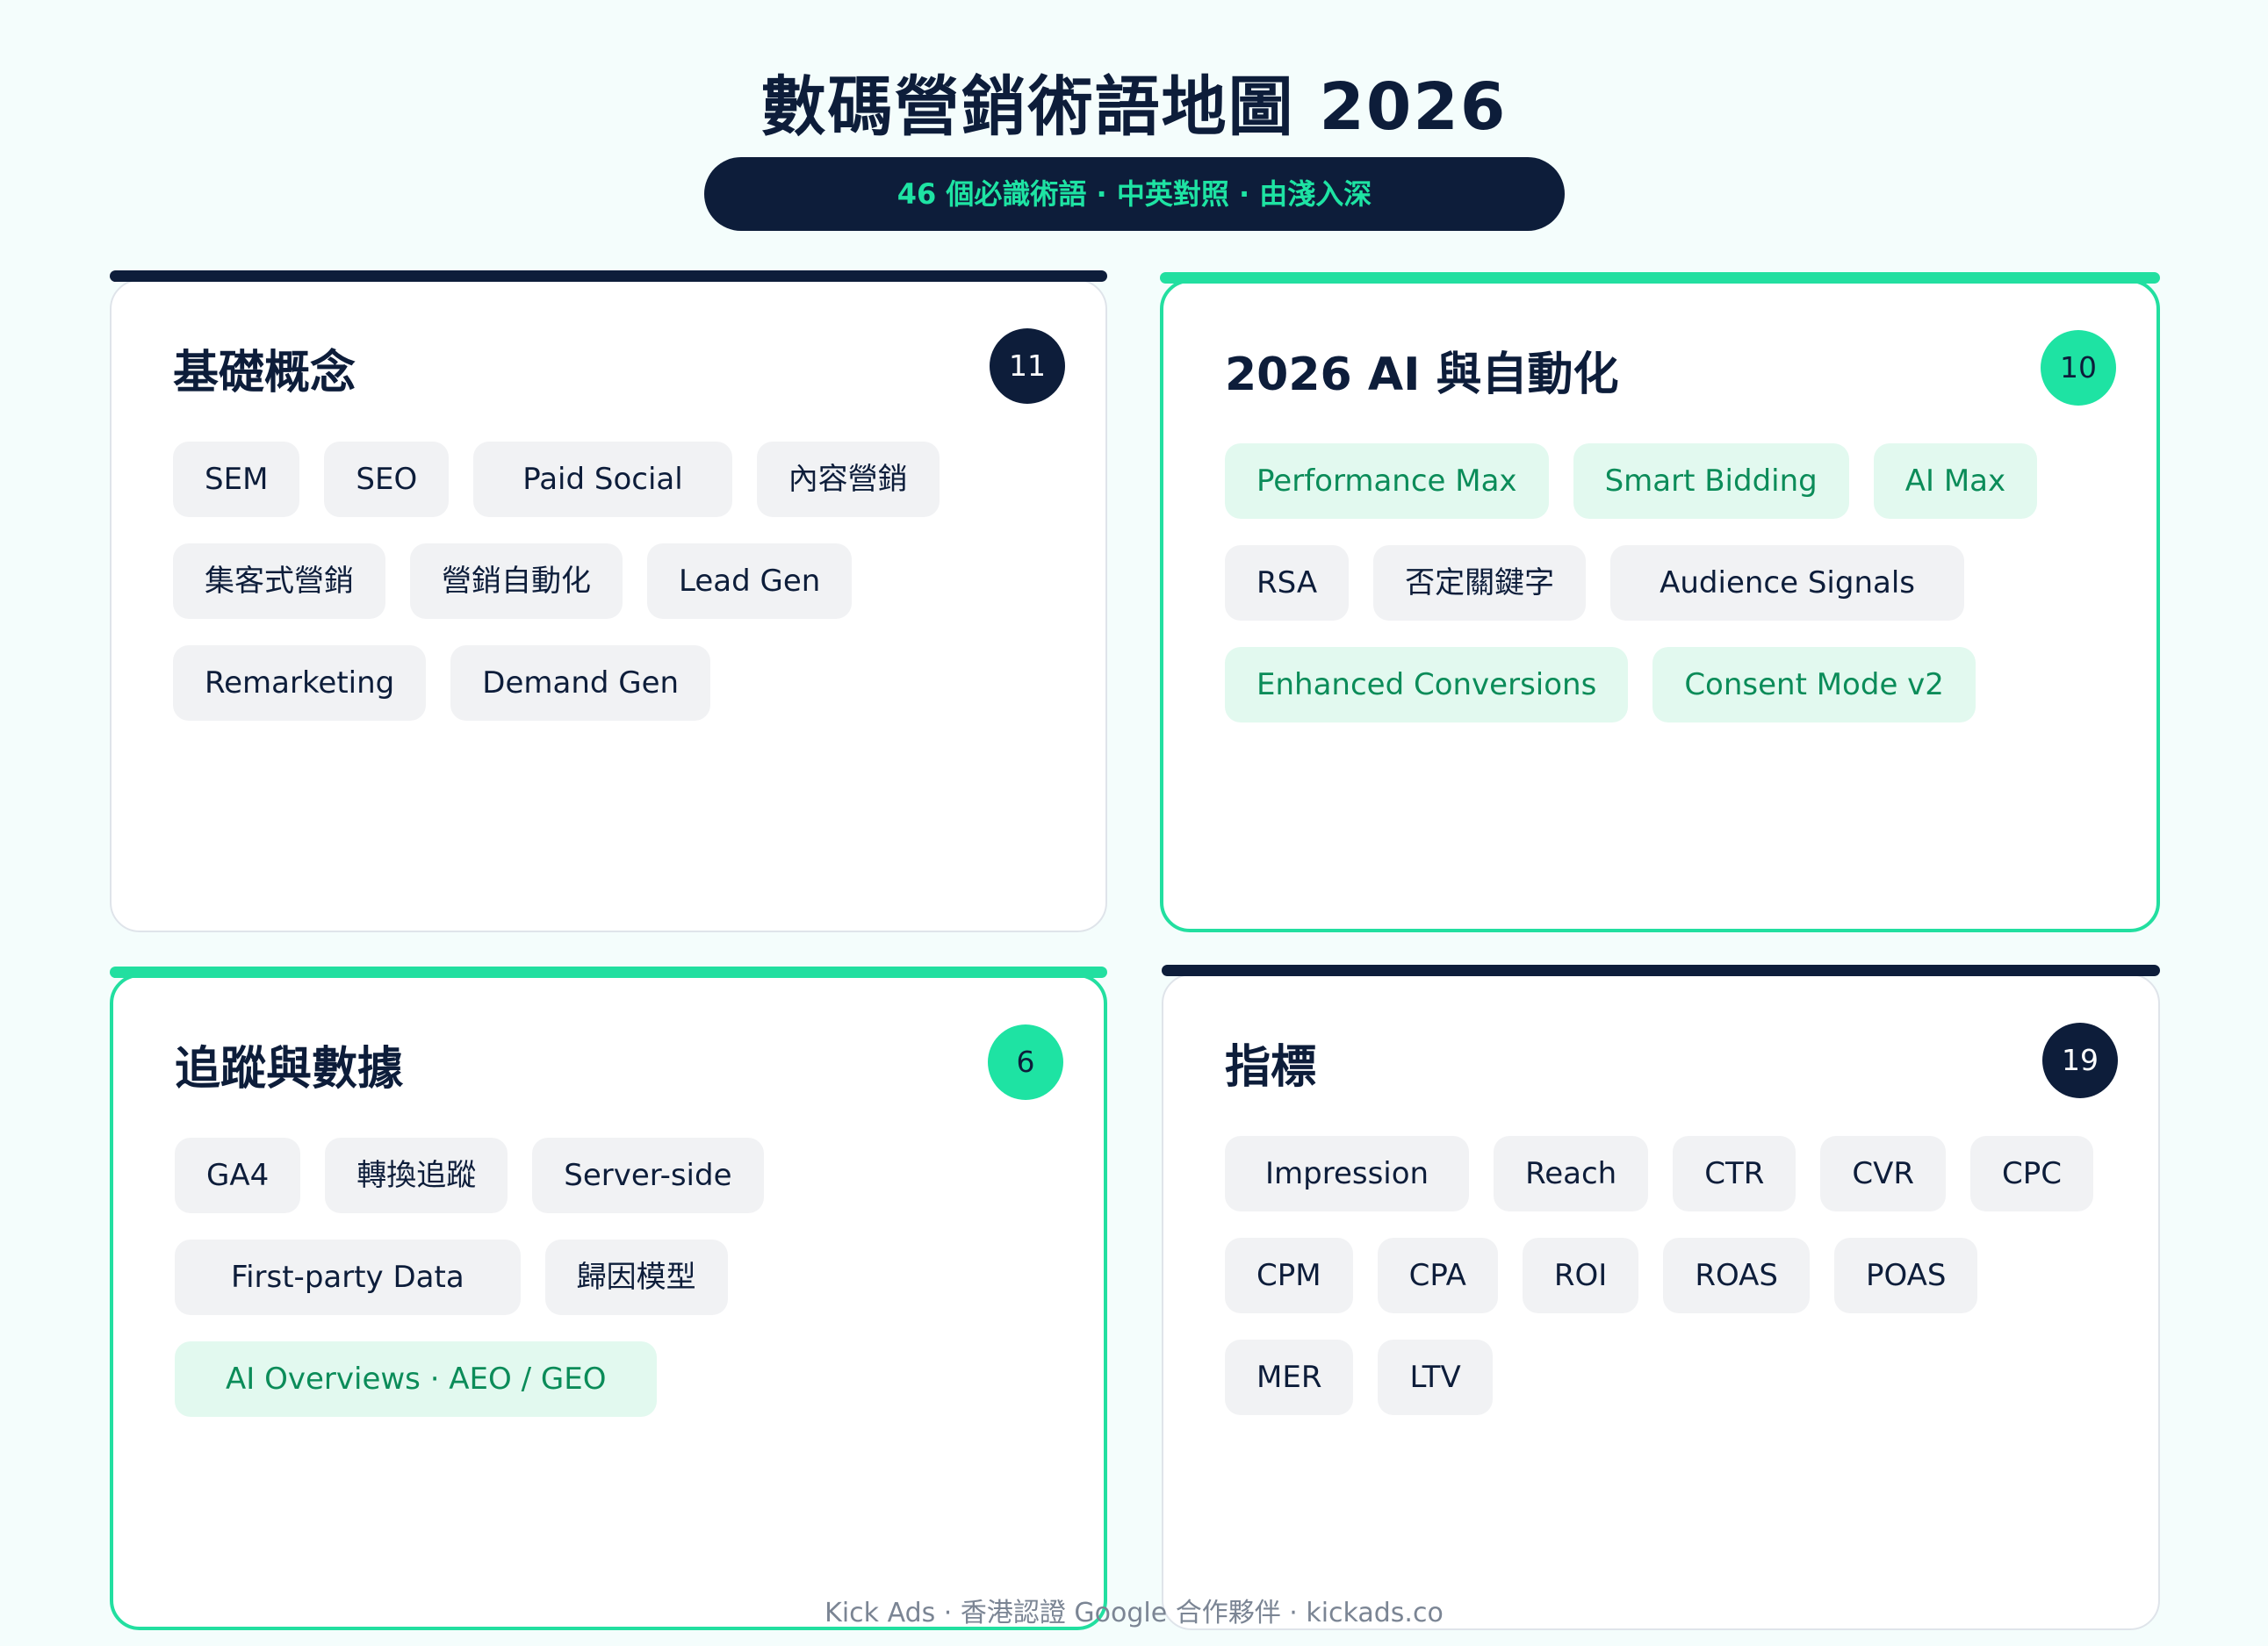  I want to click on card-title: 2026 AI 與自動化, so click(1422, 375).